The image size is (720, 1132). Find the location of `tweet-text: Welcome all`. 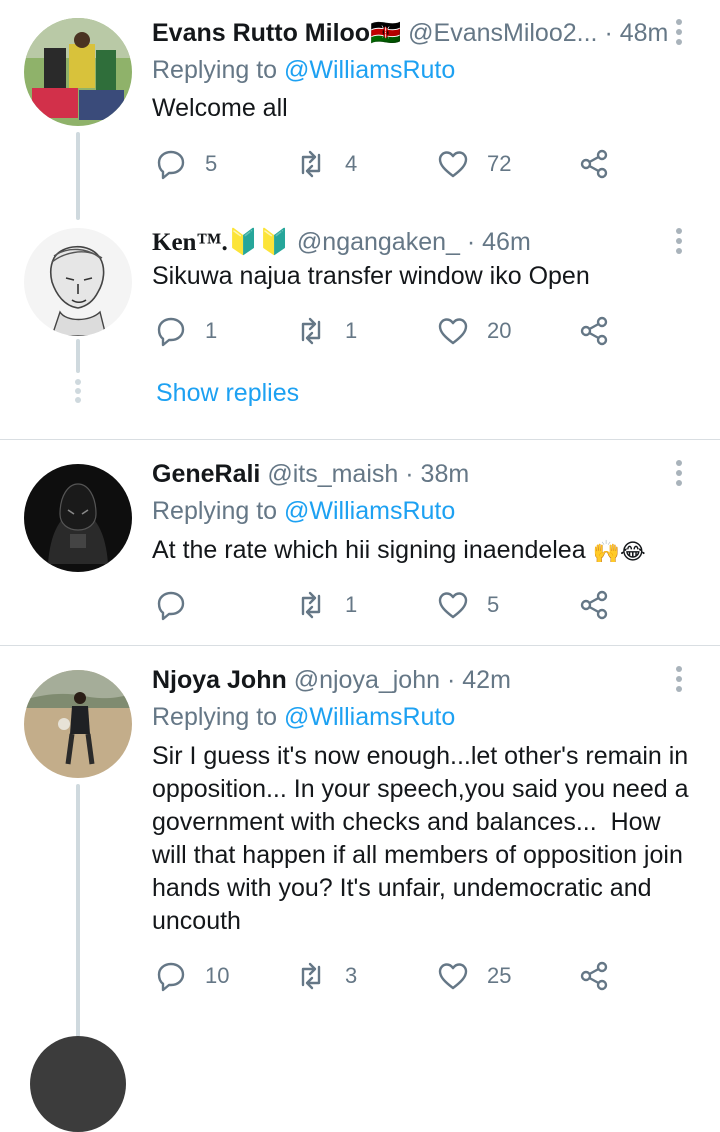

tweet-text: Welcome all is located at coordinates (220, 108).